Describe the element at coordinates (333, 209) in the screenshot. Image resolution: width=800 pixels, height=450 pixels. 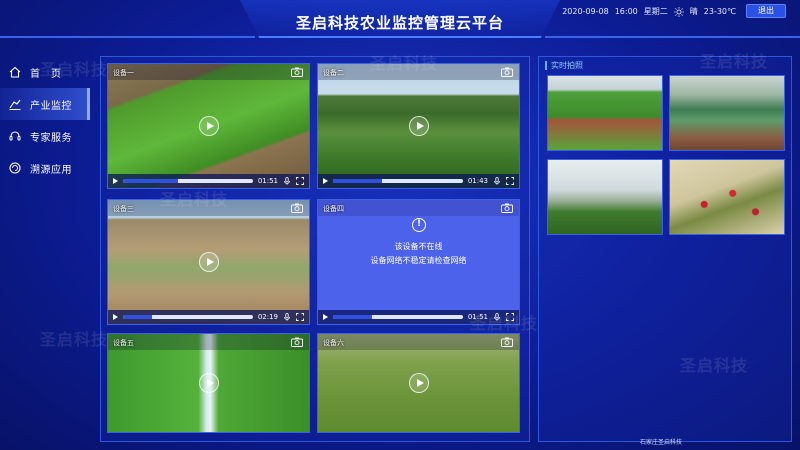
I see `camera-label: 设备四` at that location.